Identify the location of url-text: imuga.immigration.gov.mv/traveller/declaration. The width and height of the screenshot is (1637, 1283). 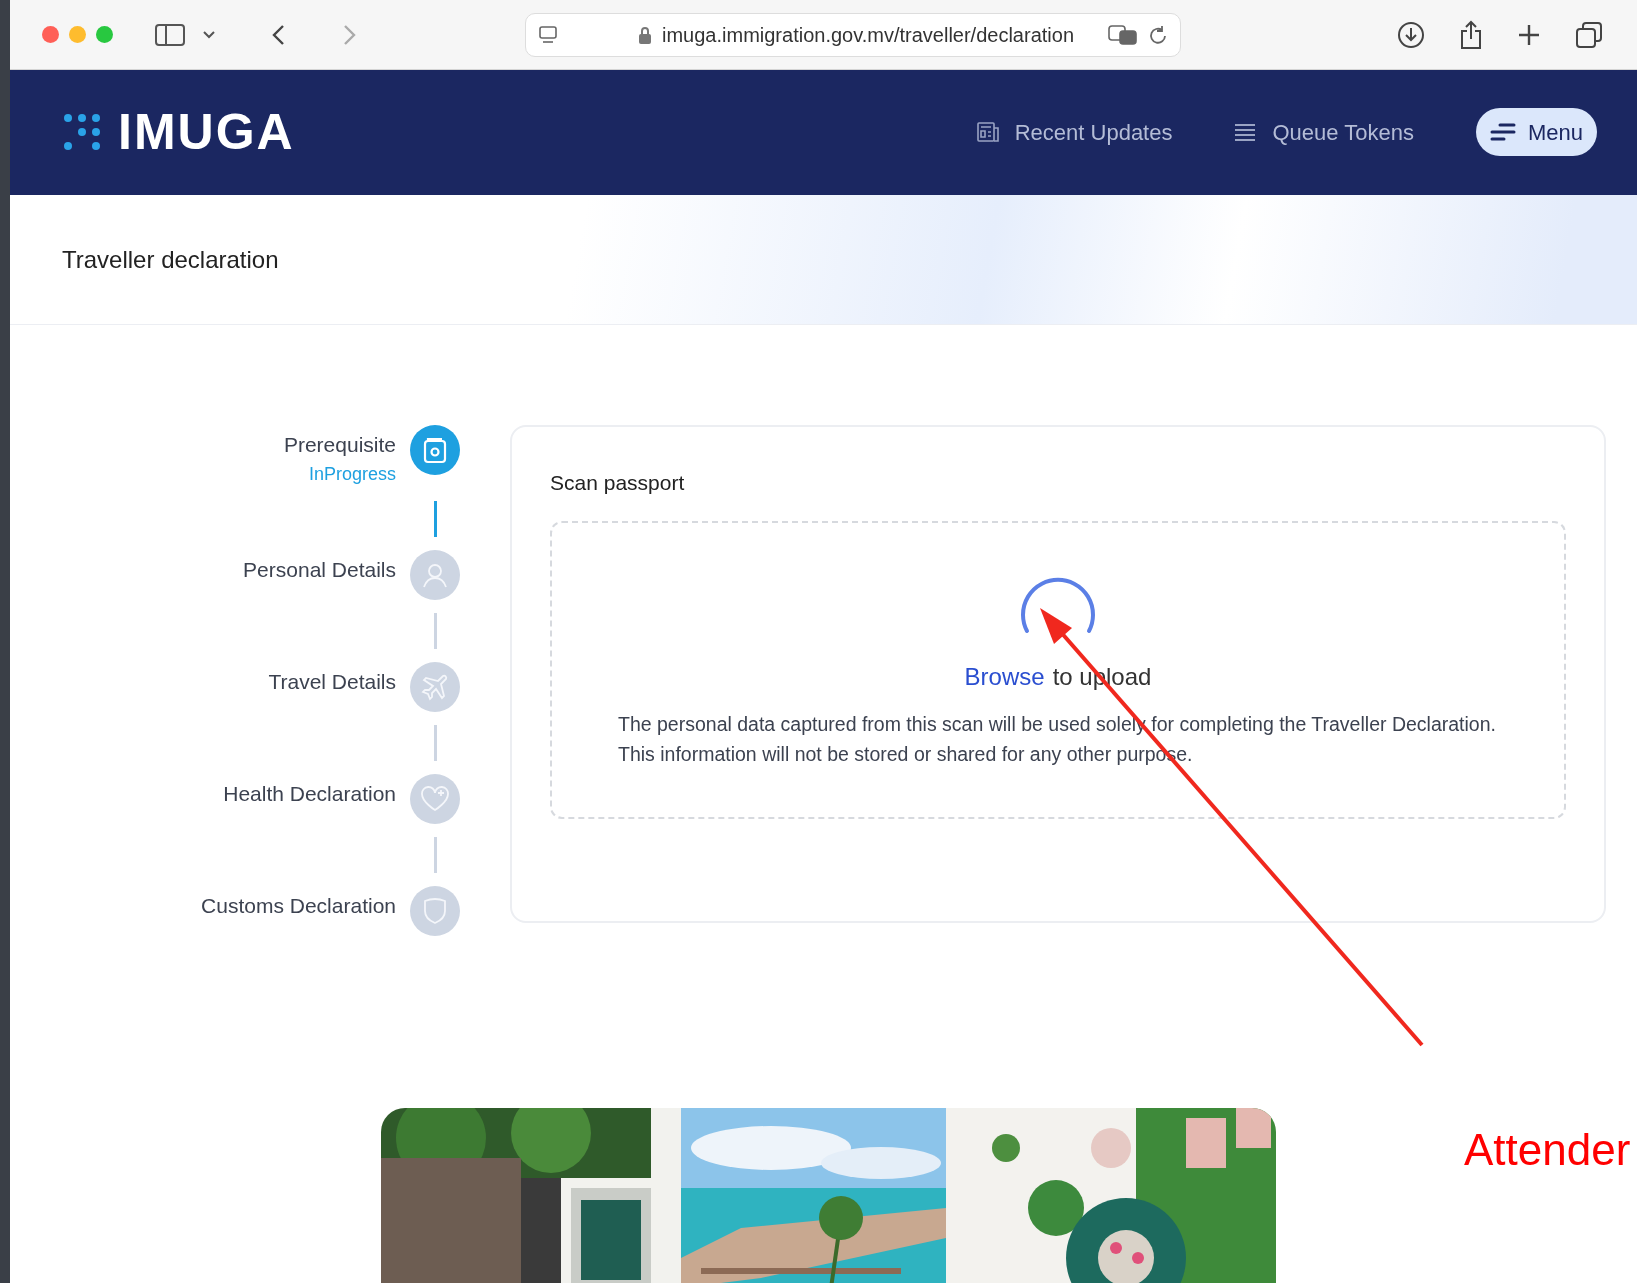
(868, 35).